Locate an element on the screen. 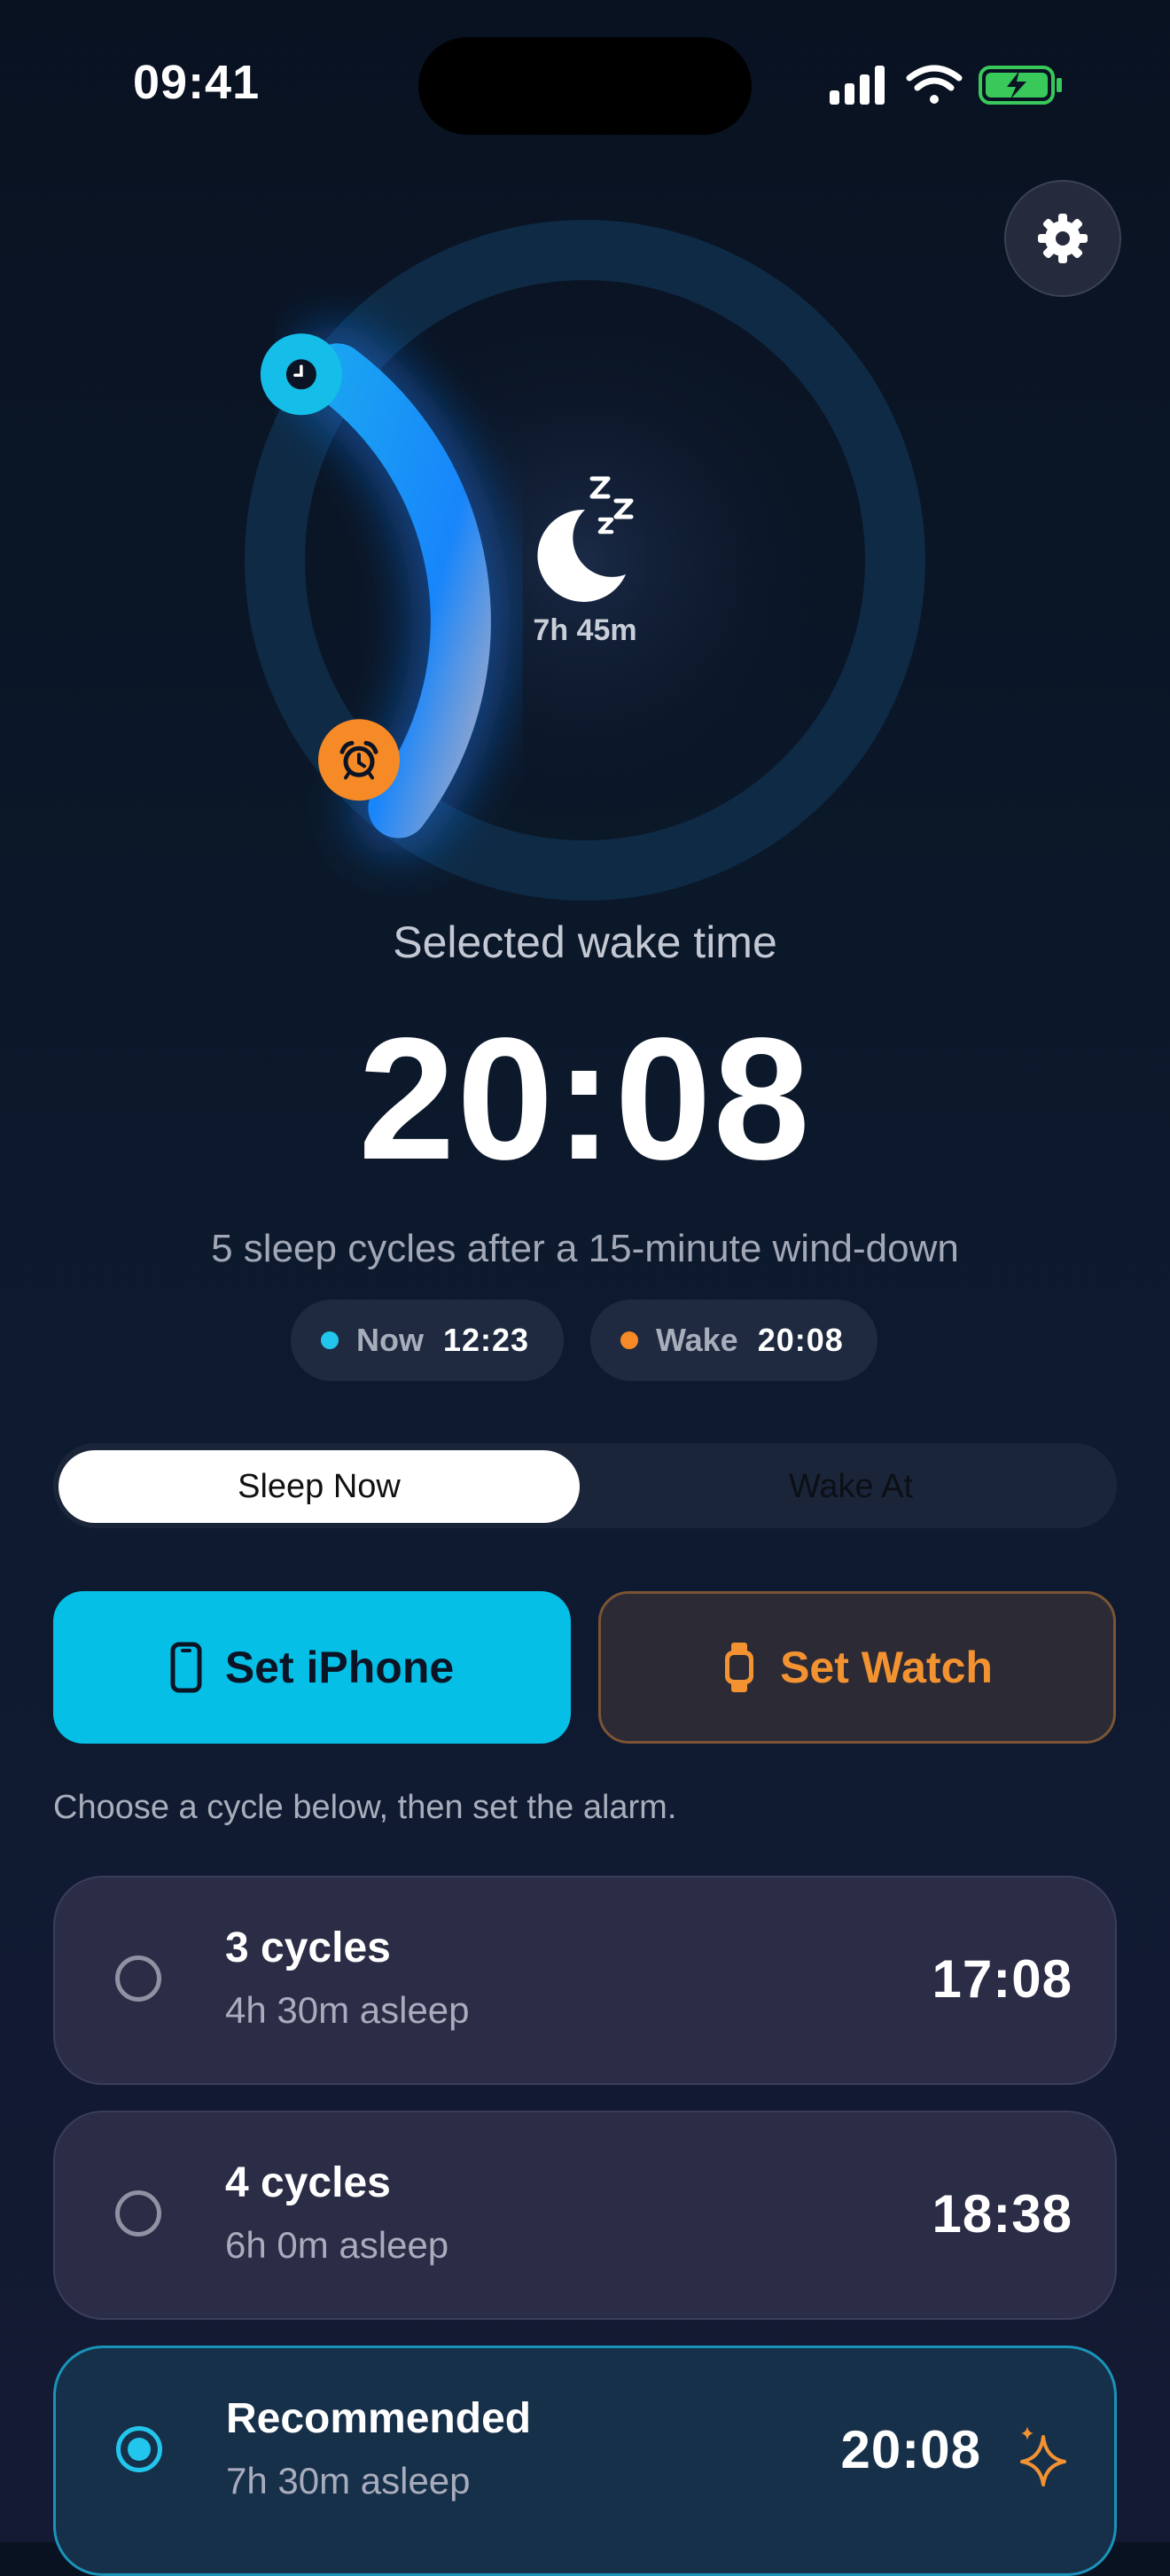 The image size is (1170, 2576). wake-chip: Wake 20:08 is located at coordinates (734, 1340).